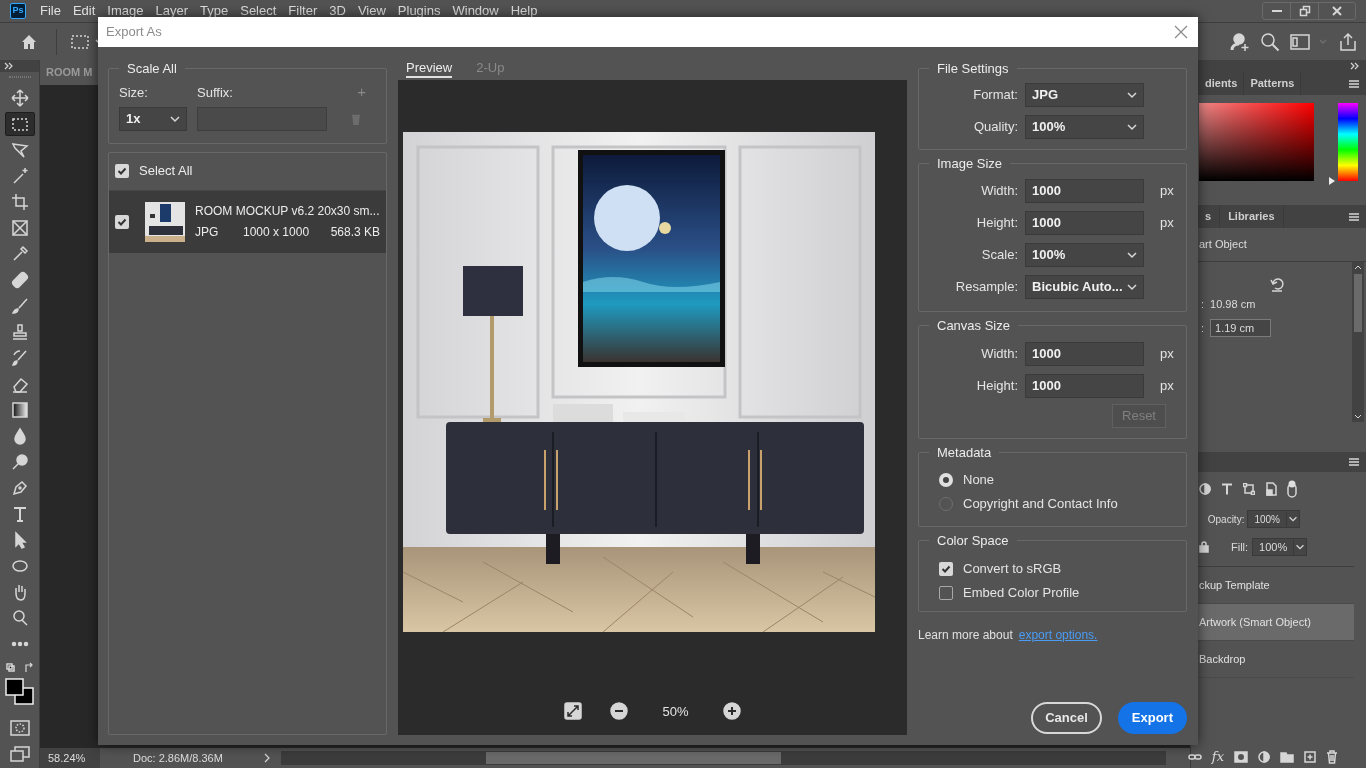 The height and width of the screenshot is (768, 1366). Describe the element at coordinates (18, 11) in the screenshot. I see `app-logo: Ps` at that location.